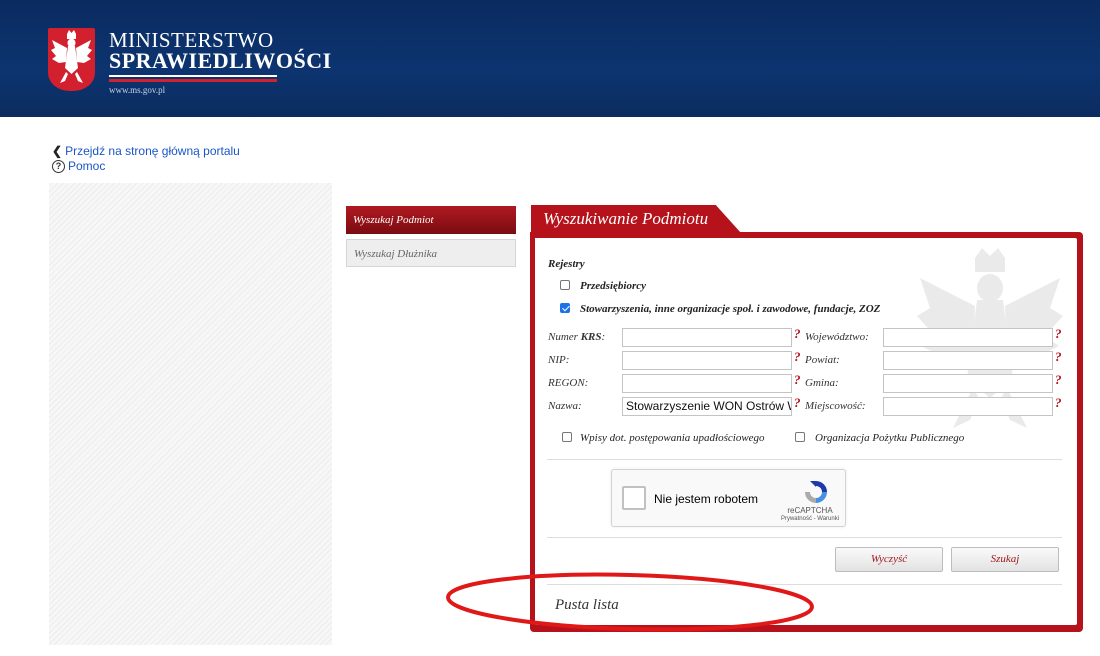  I want to click on regon-input, so click(707, 383).